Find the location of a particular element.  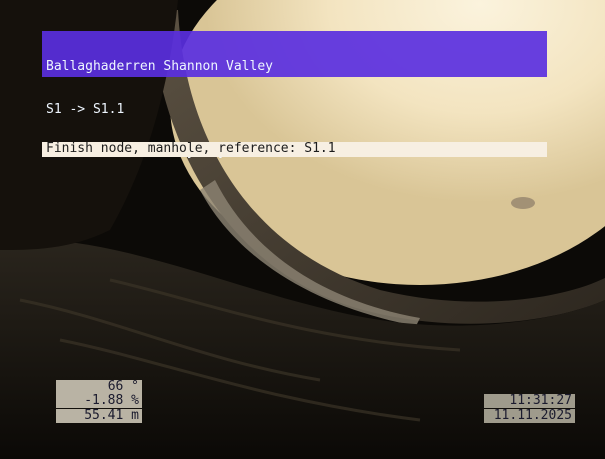

angle-readout: 66 ° is located at coordinates (99, 387).